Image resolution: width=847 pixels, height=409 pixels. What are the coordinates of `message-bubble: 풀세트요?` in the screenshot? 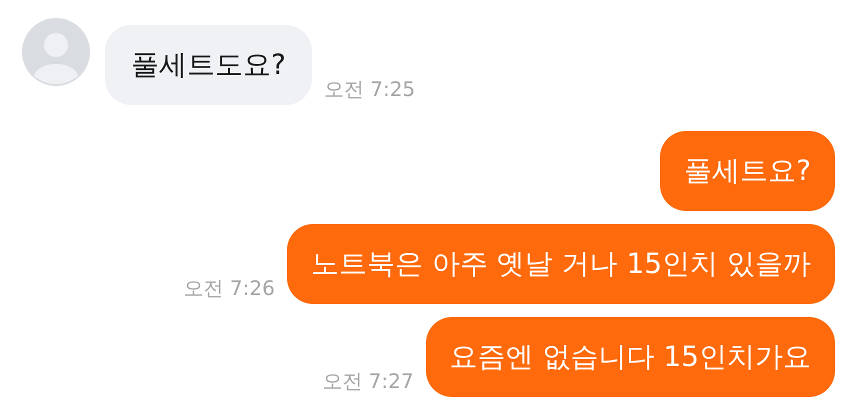 It's located at (747, 171).